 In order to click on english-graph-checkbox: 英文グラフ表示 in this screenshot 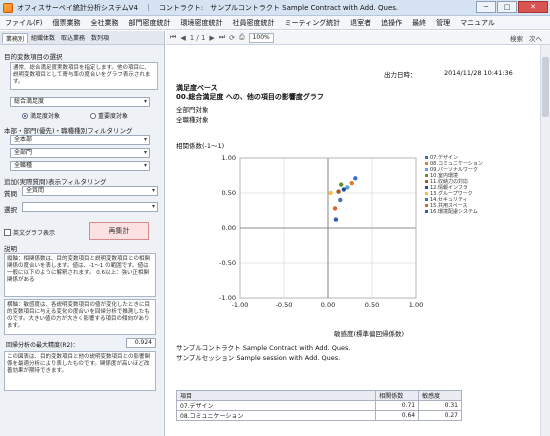, I will do `click(29, 232)`.